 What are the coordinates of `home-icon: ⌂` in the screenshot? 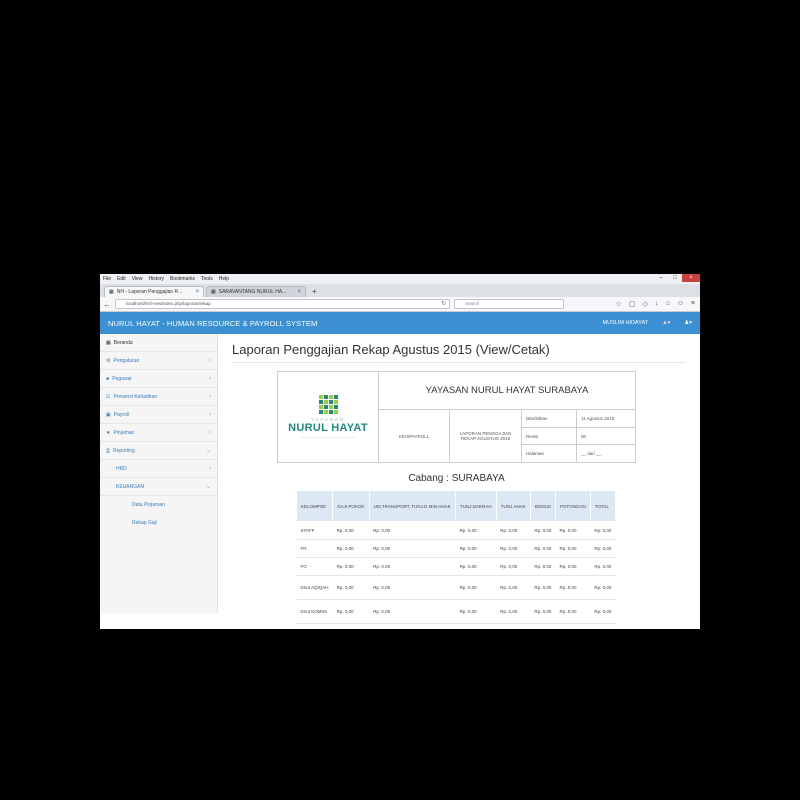 It's located at (668, 304).